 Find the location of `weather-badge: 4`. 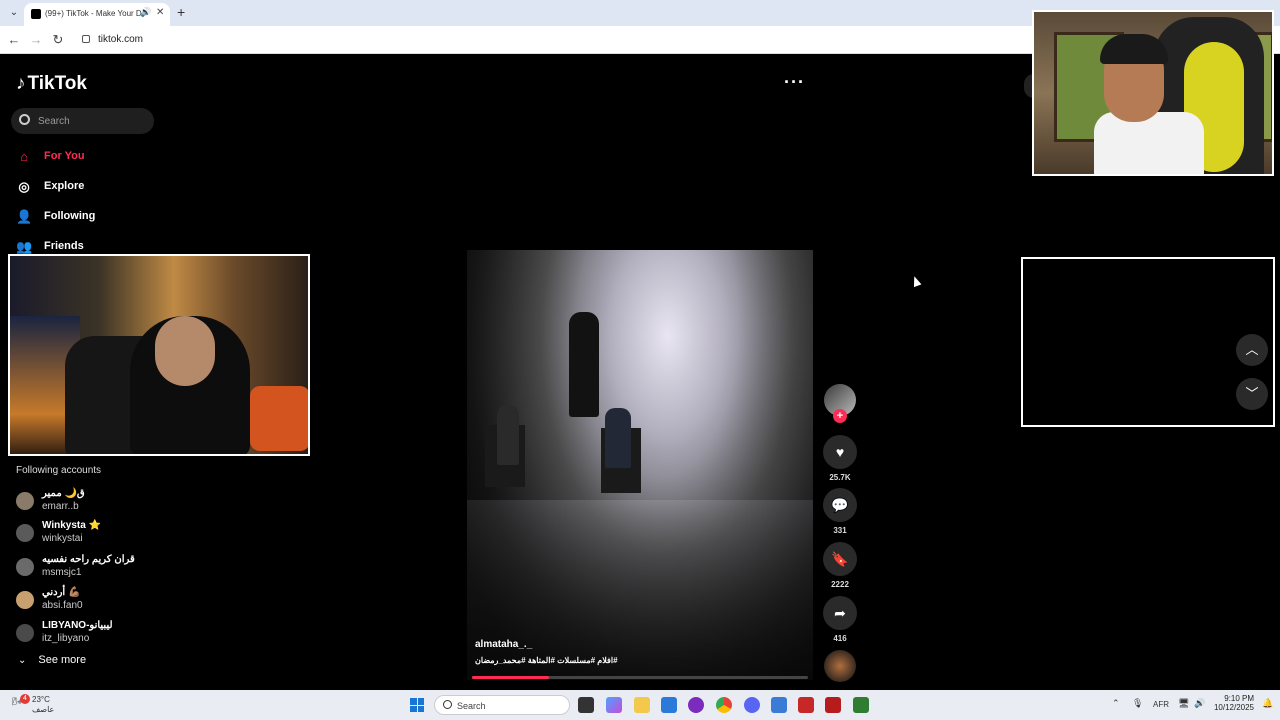

weather-badge: 4 is located at coordinates (25, 699).